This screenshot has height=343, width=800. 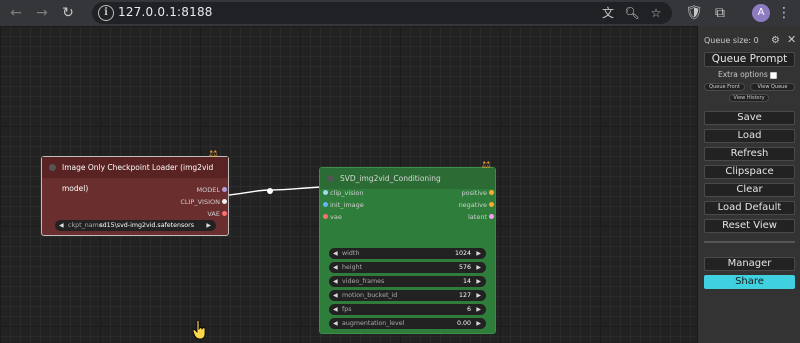 What do you see at coordinates (791, 39) in the screenshot?
I see `close-icon: ✕` at bounding box center [791, 39].